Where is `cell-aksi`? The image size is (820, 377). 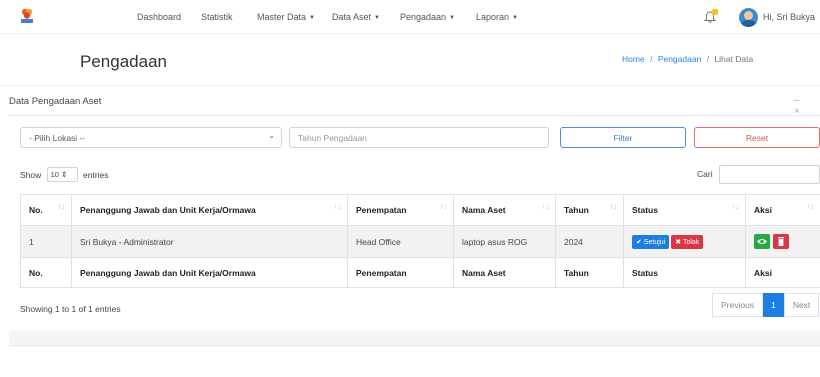
cell-aksi is located at coordinates (782, 241).